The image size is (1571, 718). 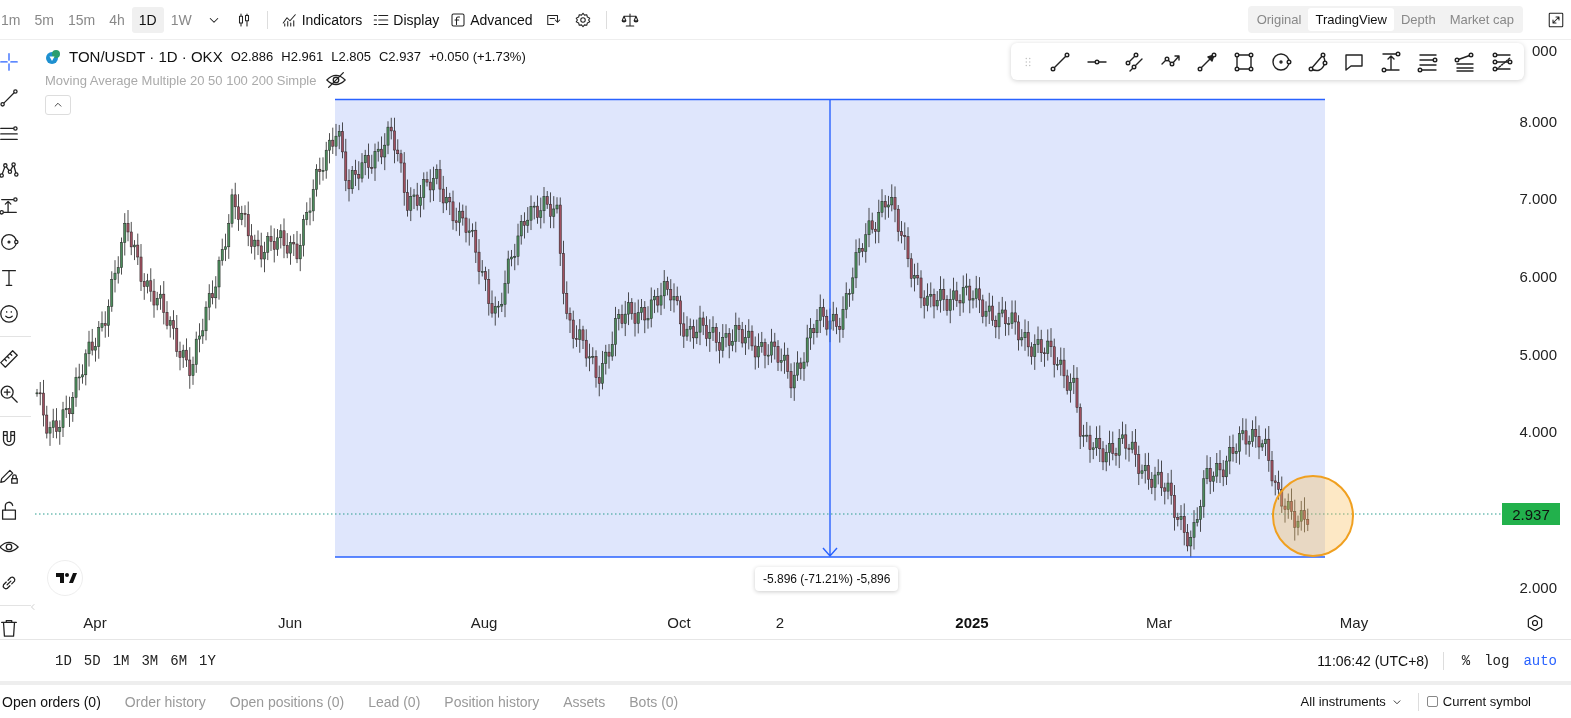 What do you see at coordinates (1354, 622) in the screenshot?
I see `time-label: May` at bounding box center [1354, 622].